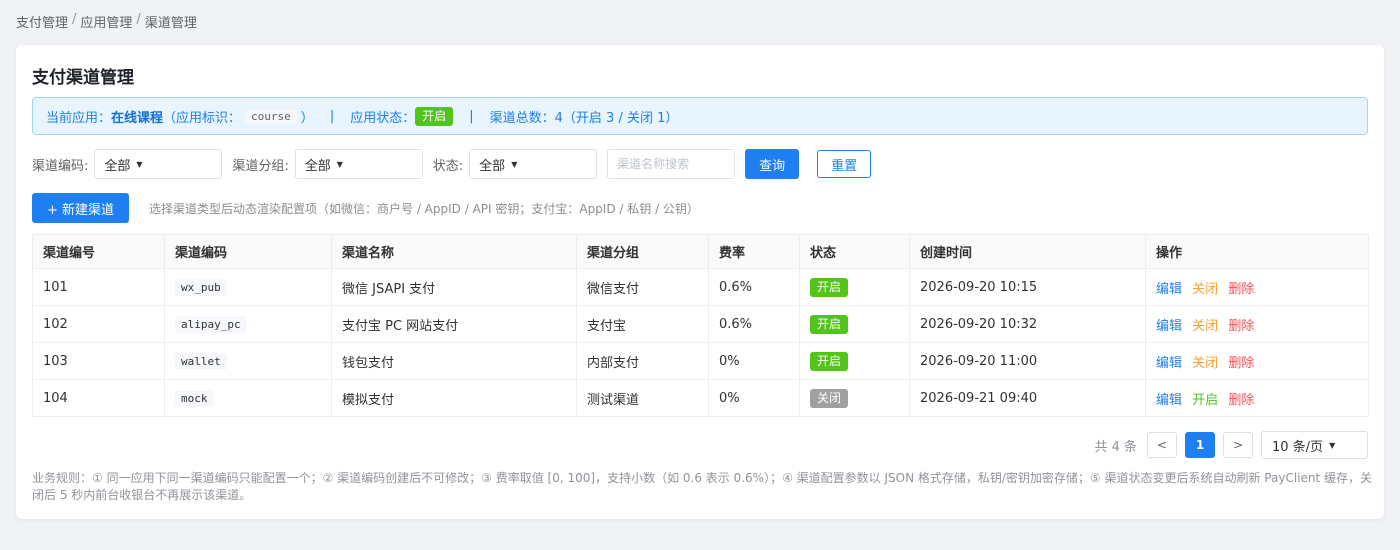 This screenshot has width=1400, height=550. What do you see at coordinates (642, 324) in the screenshot?
I see `channel-group-cell: 支付宝` at bounding box center [642, 324].